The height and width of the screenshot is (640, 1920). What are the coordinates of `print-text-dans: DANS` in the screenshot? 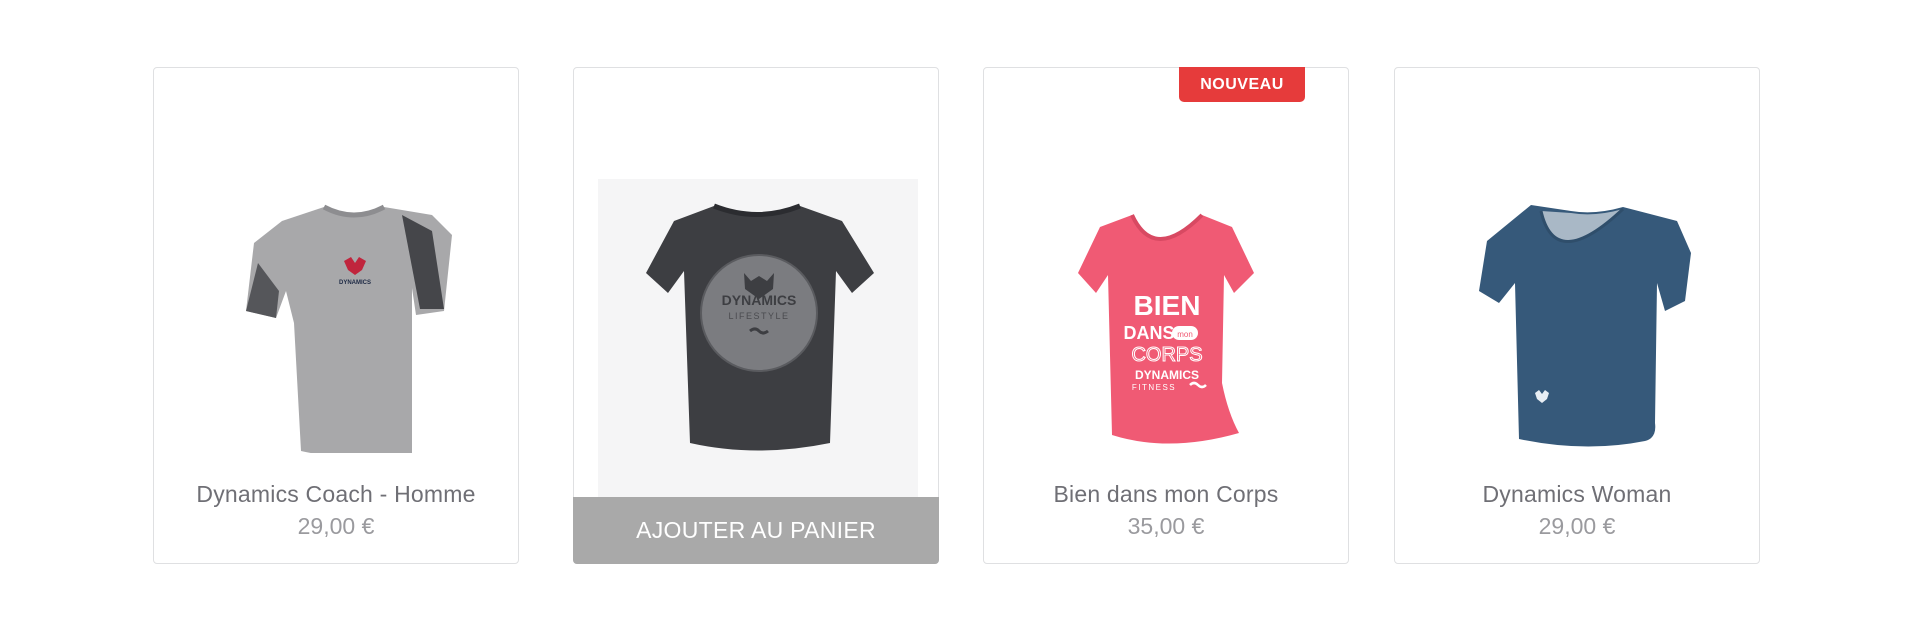 It's located at (1148, 333).